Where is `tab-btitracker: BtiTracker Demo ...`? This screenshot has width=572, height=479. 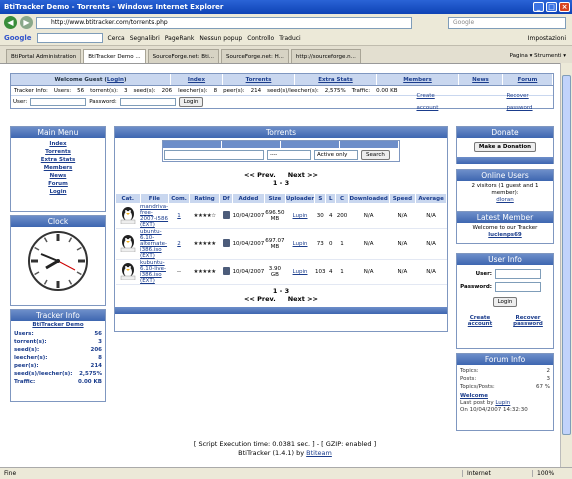
tab-btitracker: BtiTracker Demo ... is located at coordinates (114, 56).